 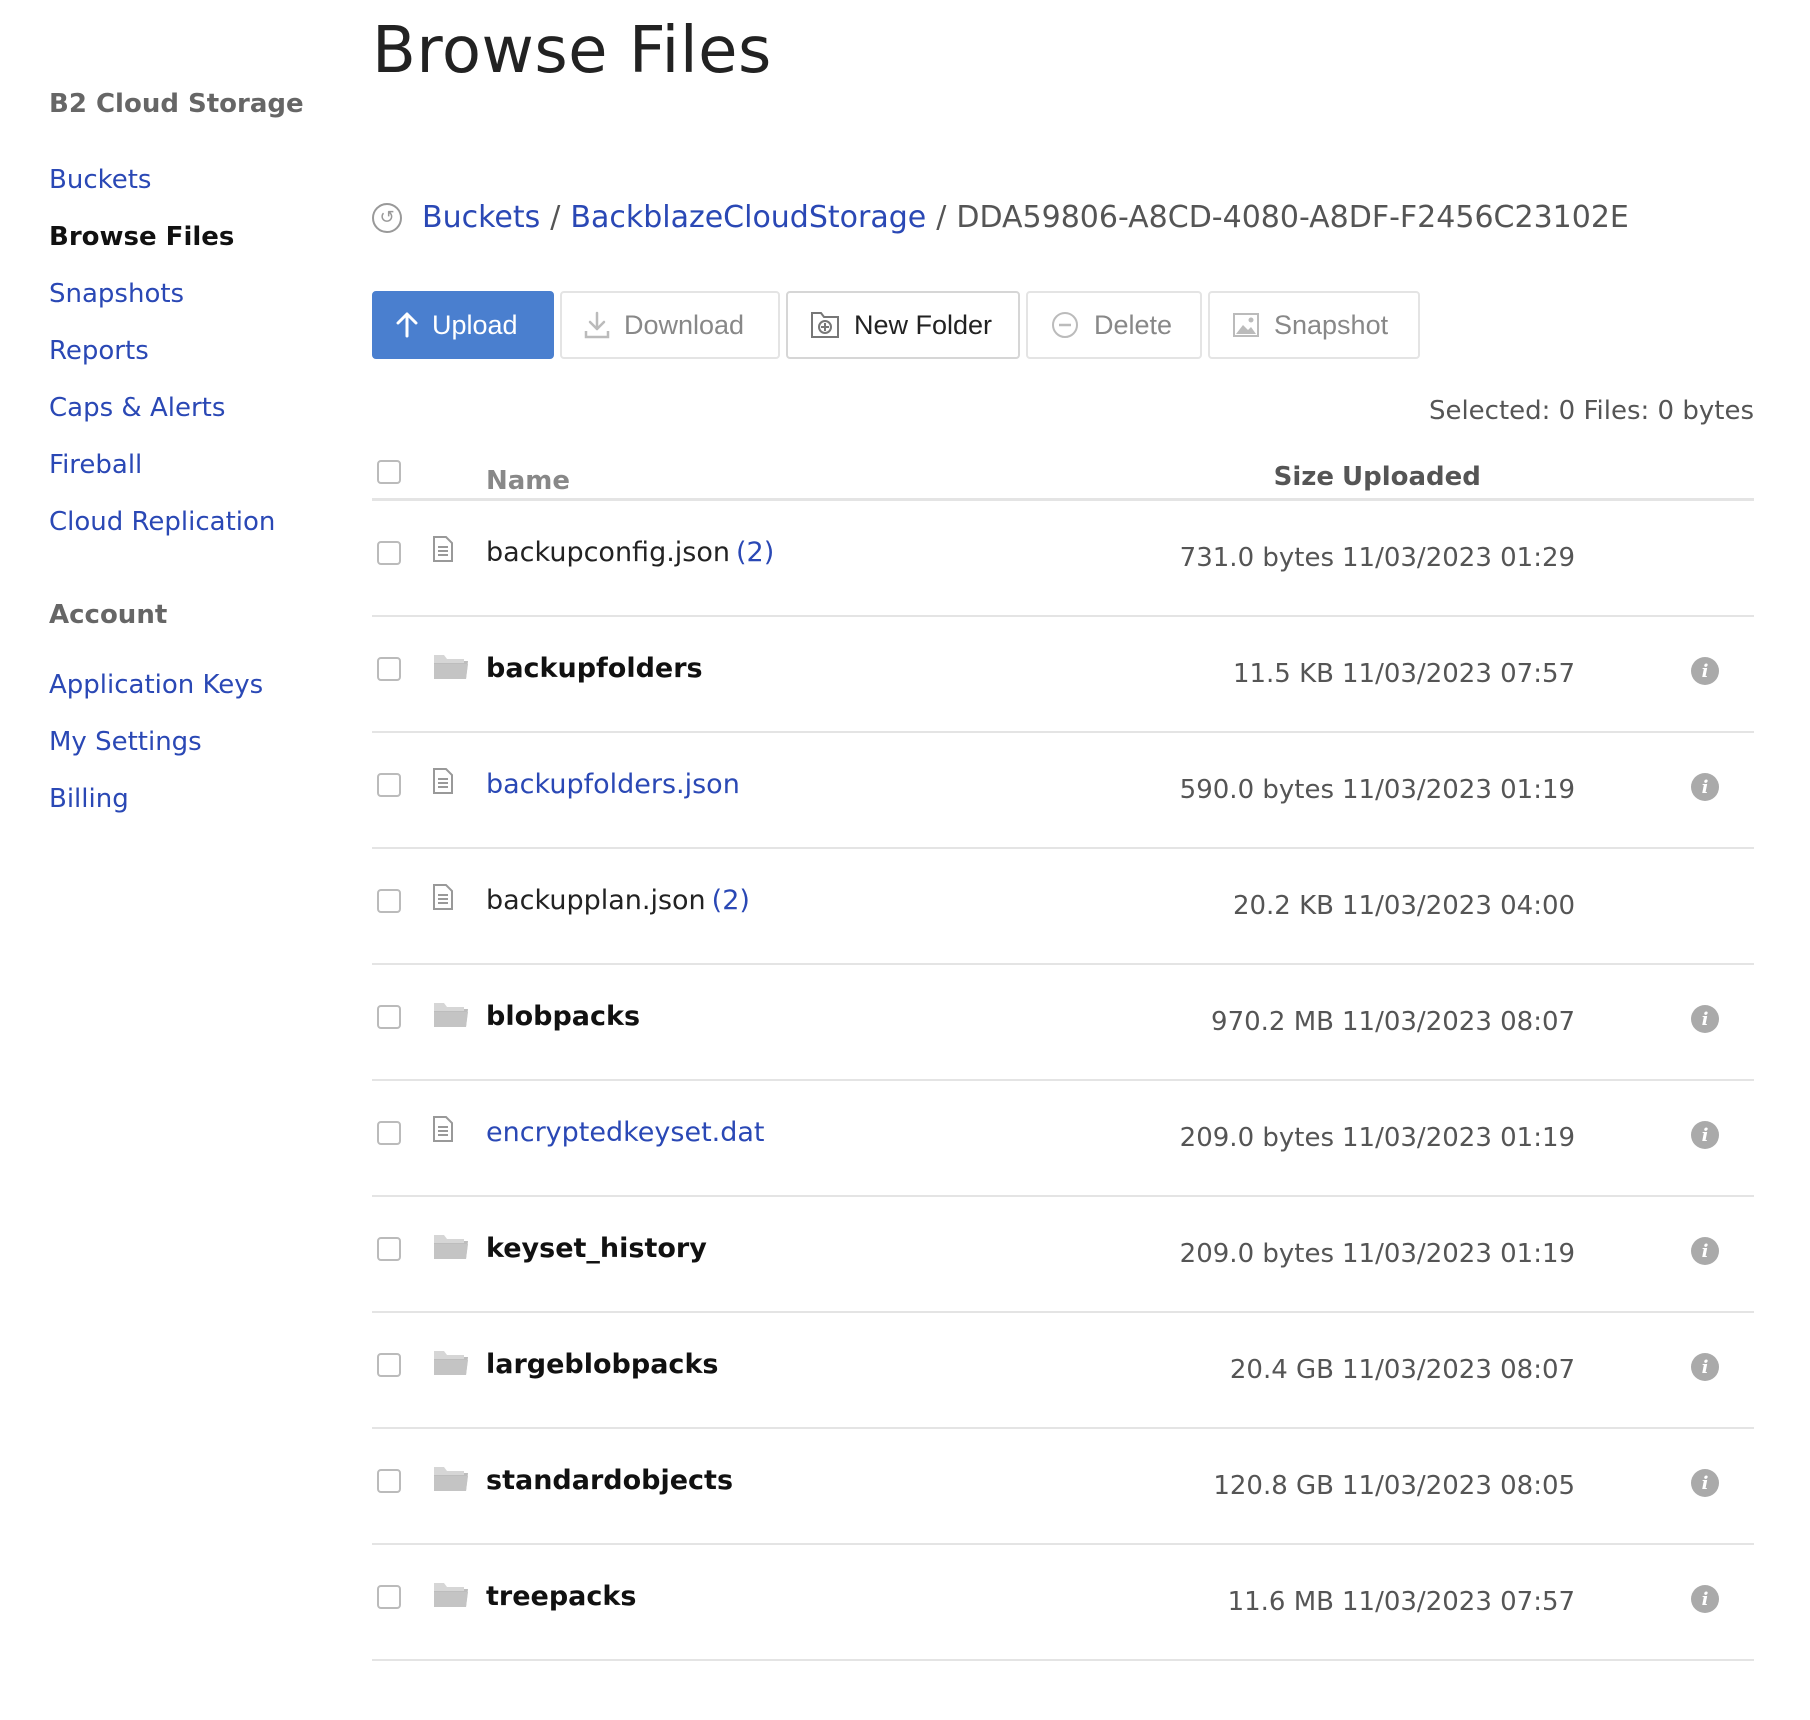 What do you see at coordinates (1063, 1023) in the screenshot?
I see `table-row: blobpacks 970.2 MB 11/03/2023 08:07 i` at bounding box center [1063, 1023].